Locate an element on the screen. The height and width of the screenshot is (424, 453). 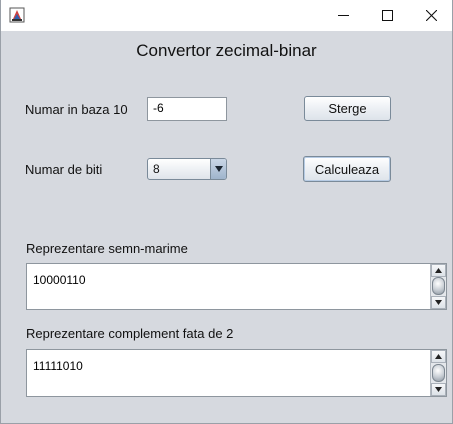
sign-magnitude-scrollbar is located at coordinates (438, 286).